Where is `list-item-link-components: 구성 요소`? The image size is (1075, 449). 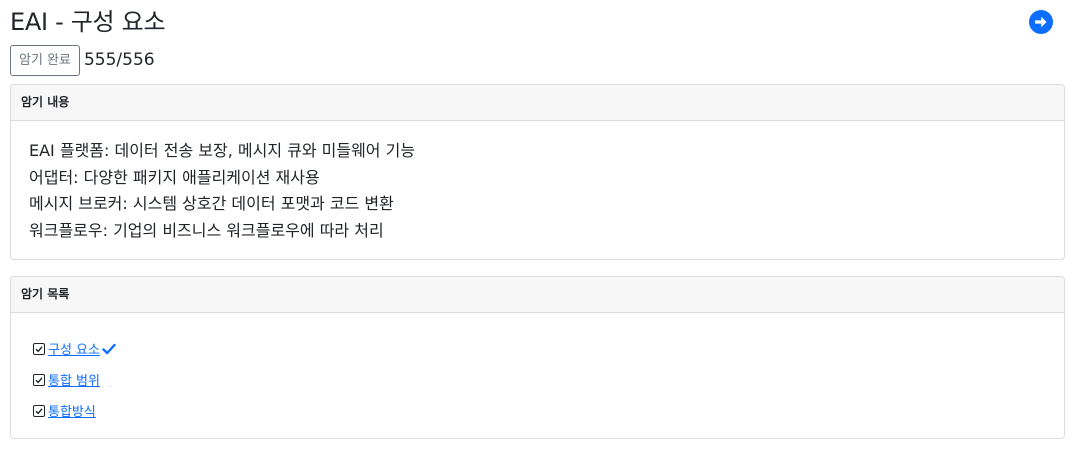
list-item-link-components: 구성 요소 is located at coordinates (74, 348).